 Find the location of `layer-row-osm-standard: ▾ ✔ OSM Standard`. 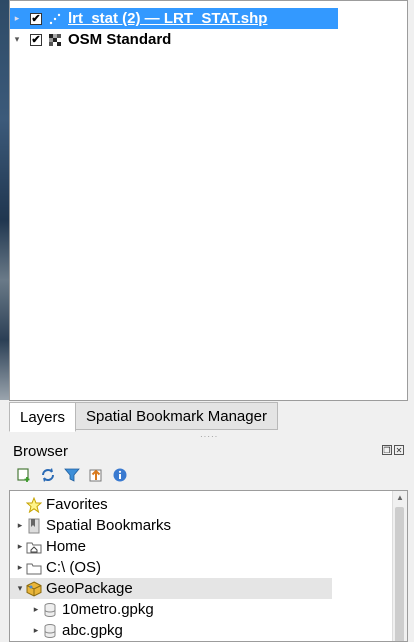

layer-row-osm-standard: ▾ ✔ OSM Standard is located at coordinates (91, 39).